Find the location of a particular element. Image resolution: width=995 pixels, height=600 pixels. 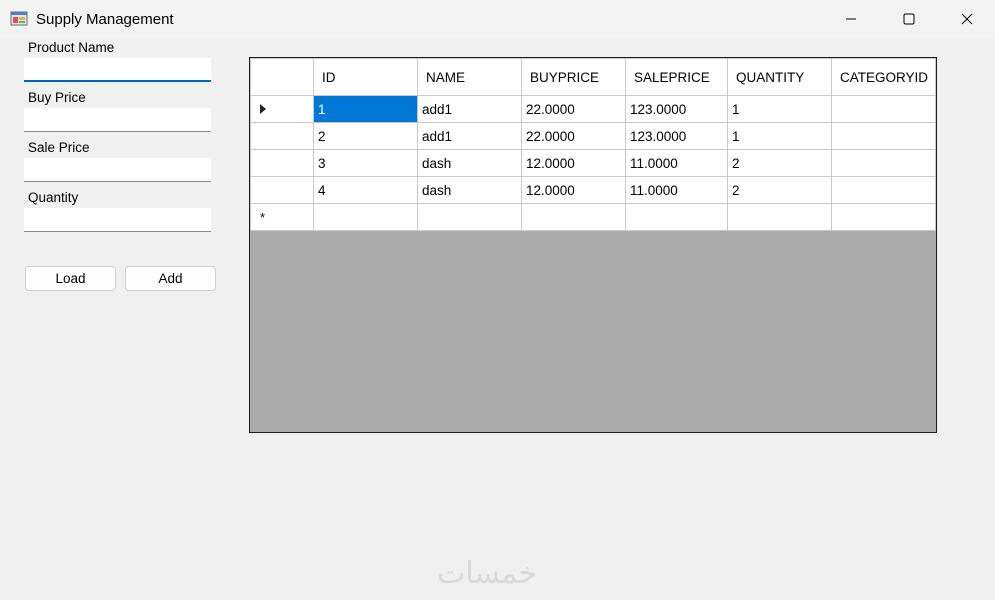

column-header-name: NAME is located at coordinates (469, 77).